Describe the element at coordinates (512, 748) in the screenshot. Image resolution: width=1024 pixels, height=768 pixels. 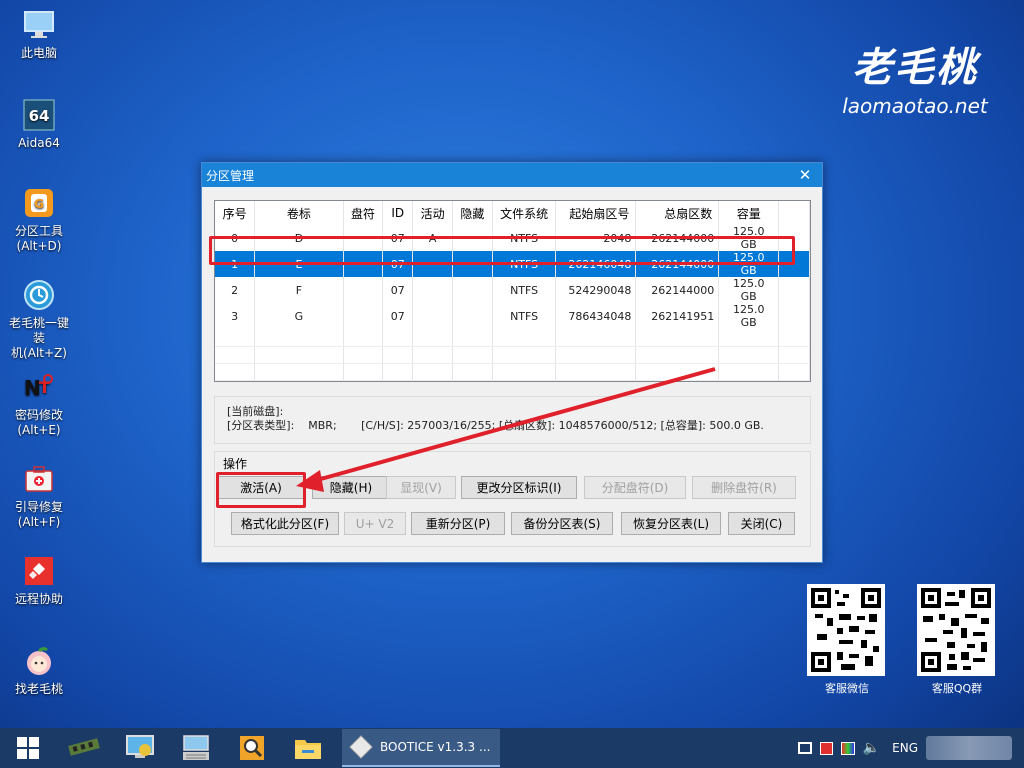
I see `taskbar: BOOTICE v1.3.3 ... 🔈 ENG` at that location.